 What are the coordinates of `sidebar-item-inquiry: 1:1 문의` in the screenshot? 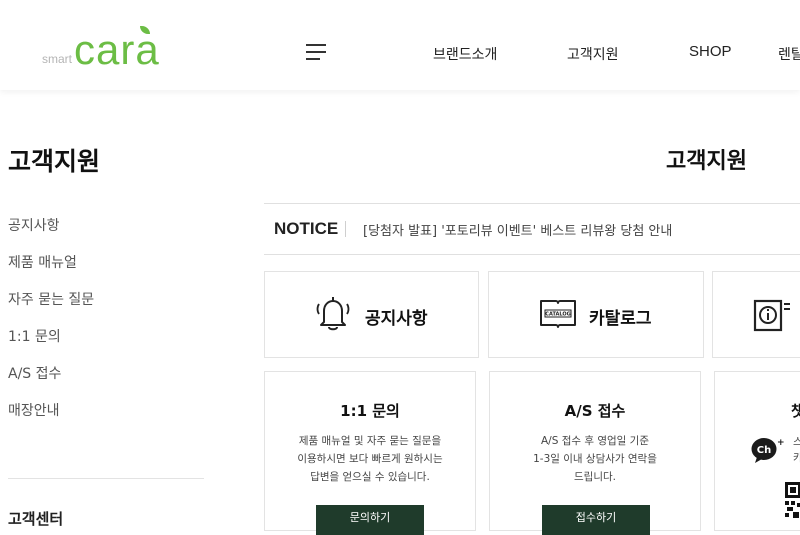 It's located at (51, 343).